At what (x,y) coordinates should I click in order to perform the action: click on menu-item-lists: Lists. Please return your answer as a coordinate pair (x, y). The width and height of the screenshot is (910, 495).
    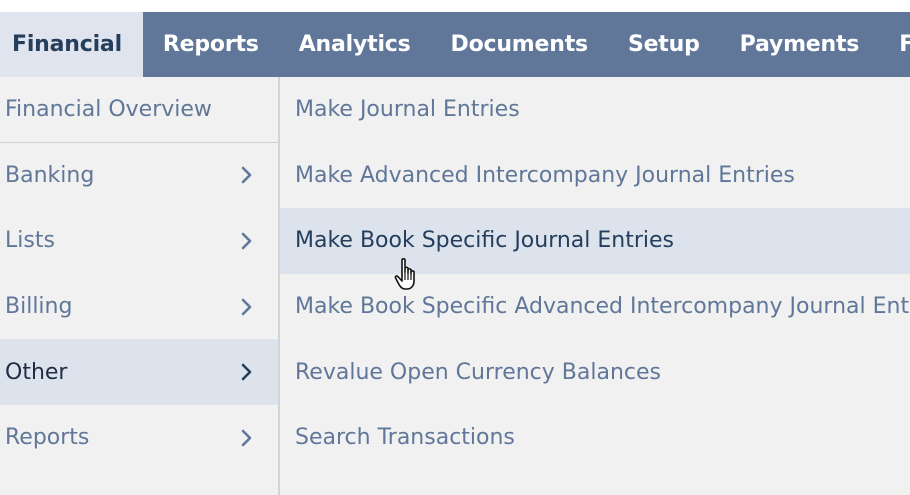
    Looking at the image, I should click on (139, 241).